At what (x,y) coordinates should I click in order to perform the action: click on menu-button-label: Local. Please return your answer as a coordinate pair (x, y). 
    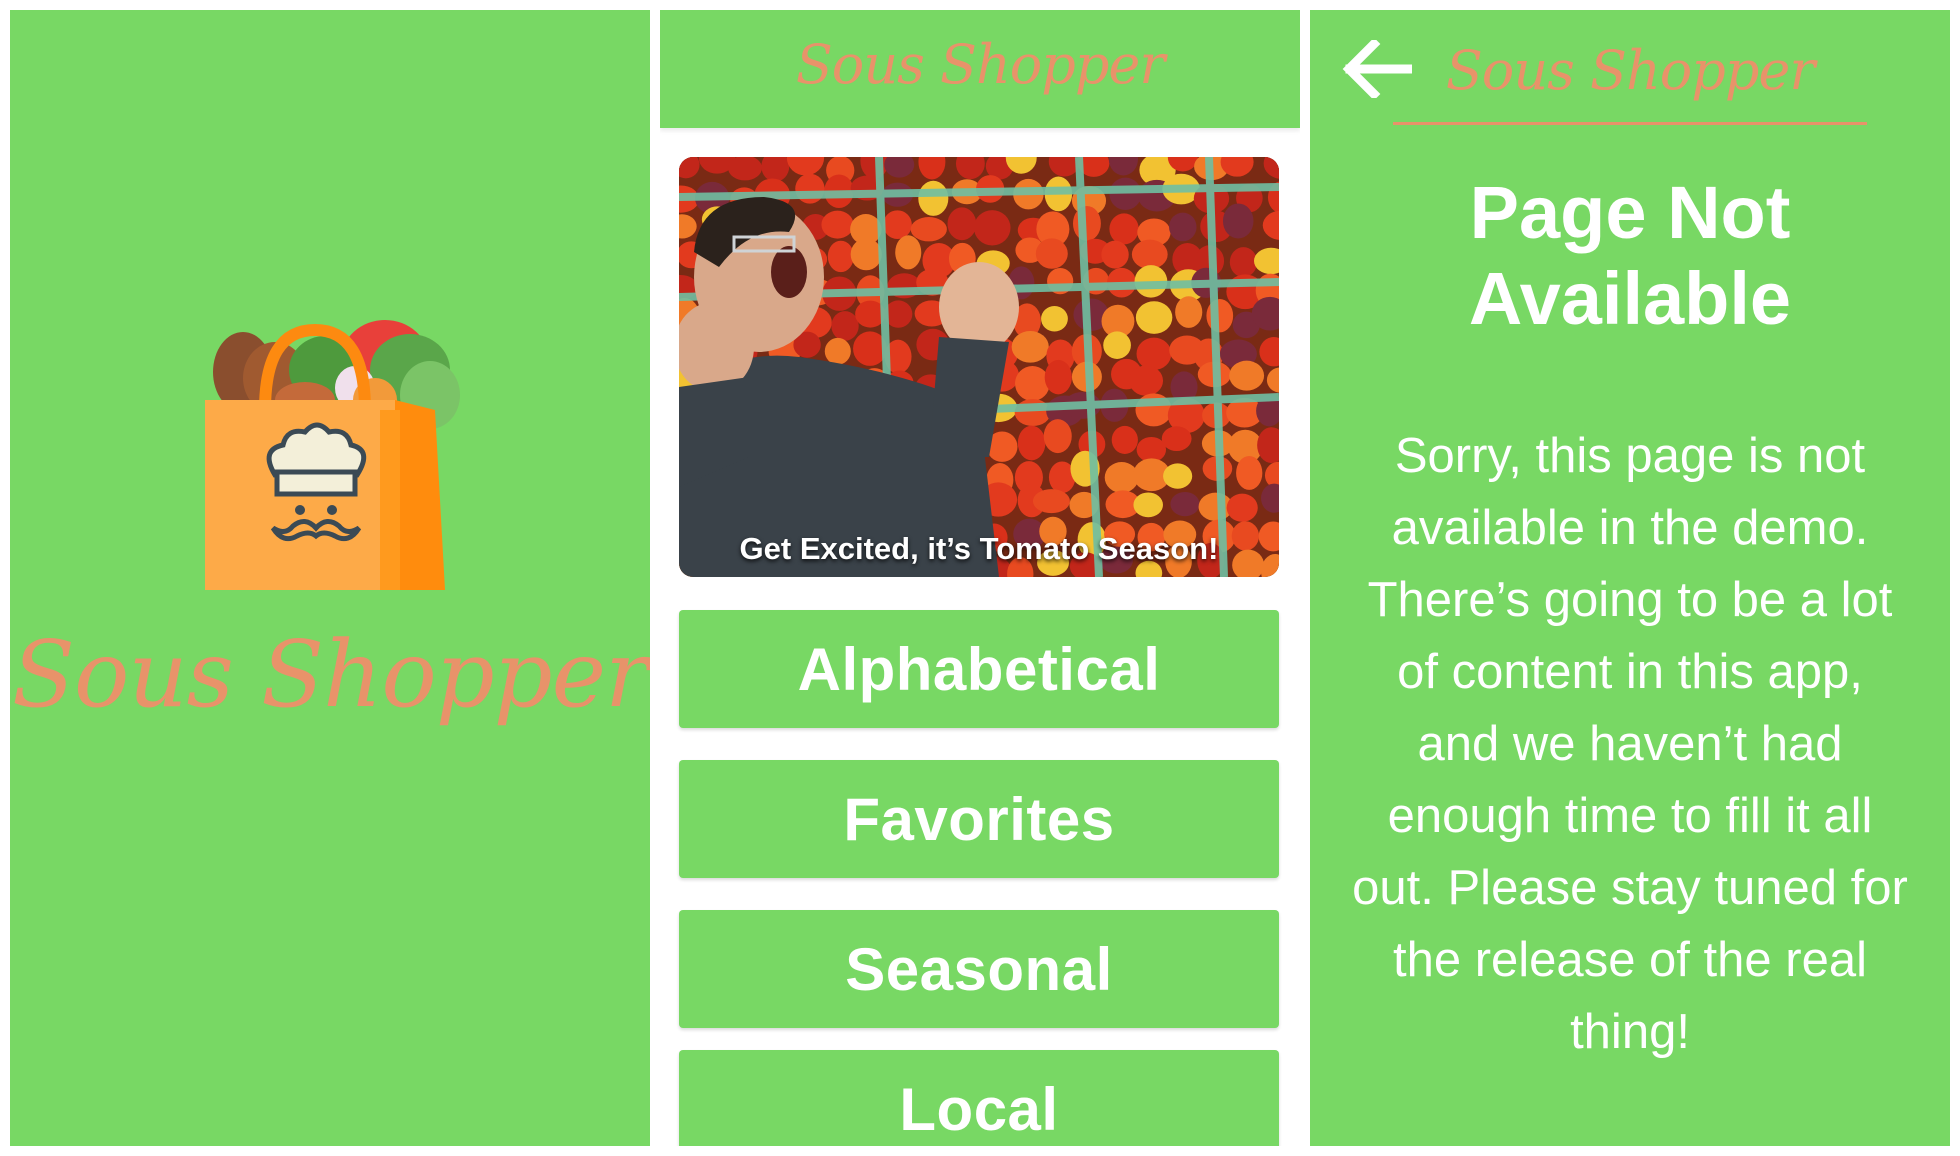
    Looking at the image, I should click on (979, 1109).